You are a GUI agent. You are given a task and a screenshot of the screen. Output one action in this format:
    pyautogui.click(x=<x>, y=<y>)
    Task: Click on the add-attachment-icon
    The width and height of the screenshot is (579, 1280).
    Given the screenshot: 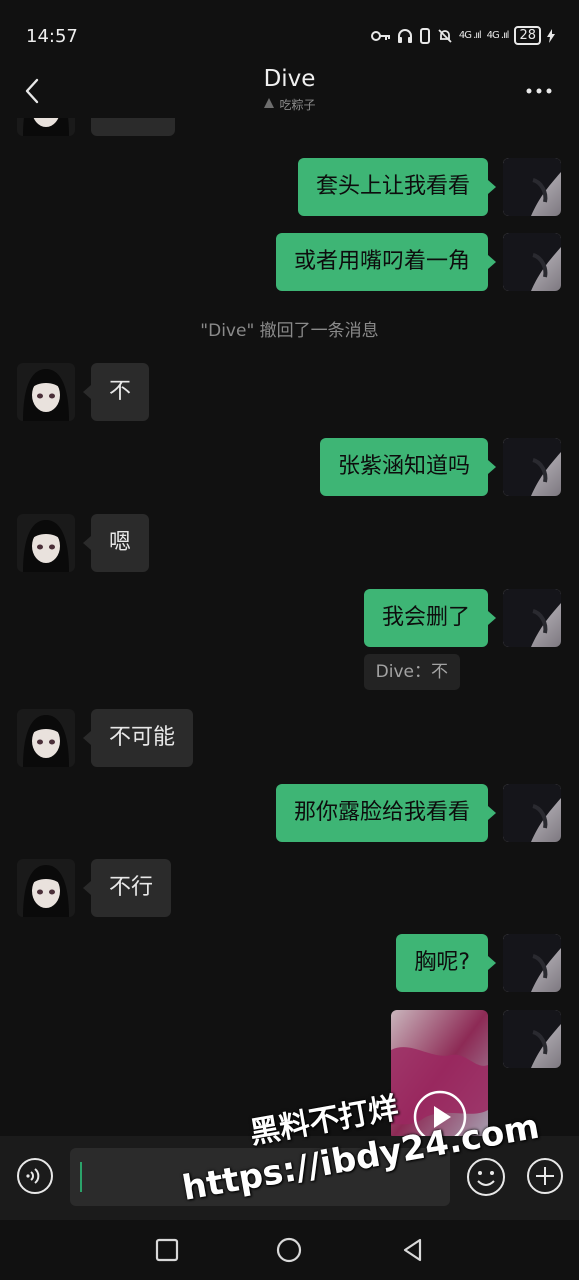 What is the action you would take?
    pyautogui.click(x=545, y=1176)
    